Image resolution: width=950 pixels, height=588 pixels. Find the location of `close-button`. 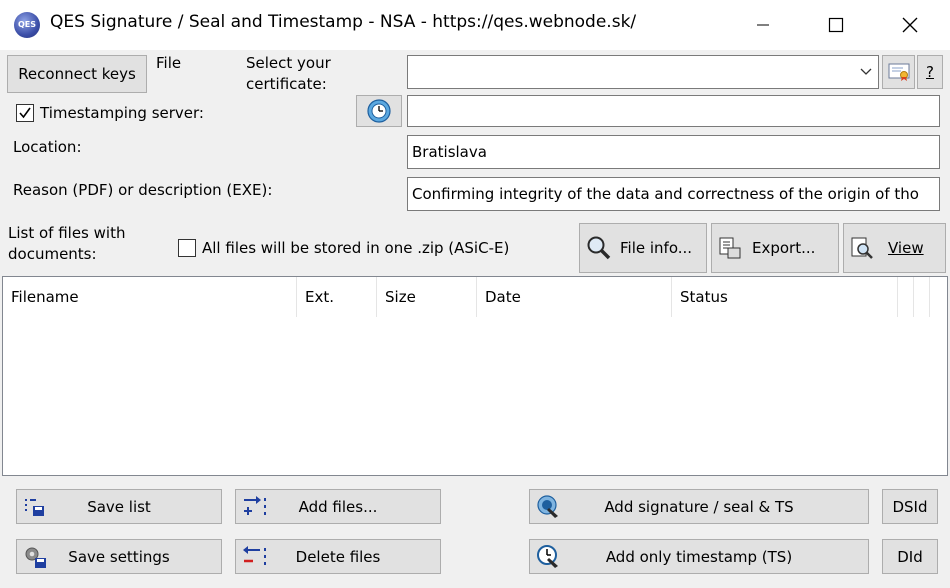

close-button is located at coordinates (910, 25).